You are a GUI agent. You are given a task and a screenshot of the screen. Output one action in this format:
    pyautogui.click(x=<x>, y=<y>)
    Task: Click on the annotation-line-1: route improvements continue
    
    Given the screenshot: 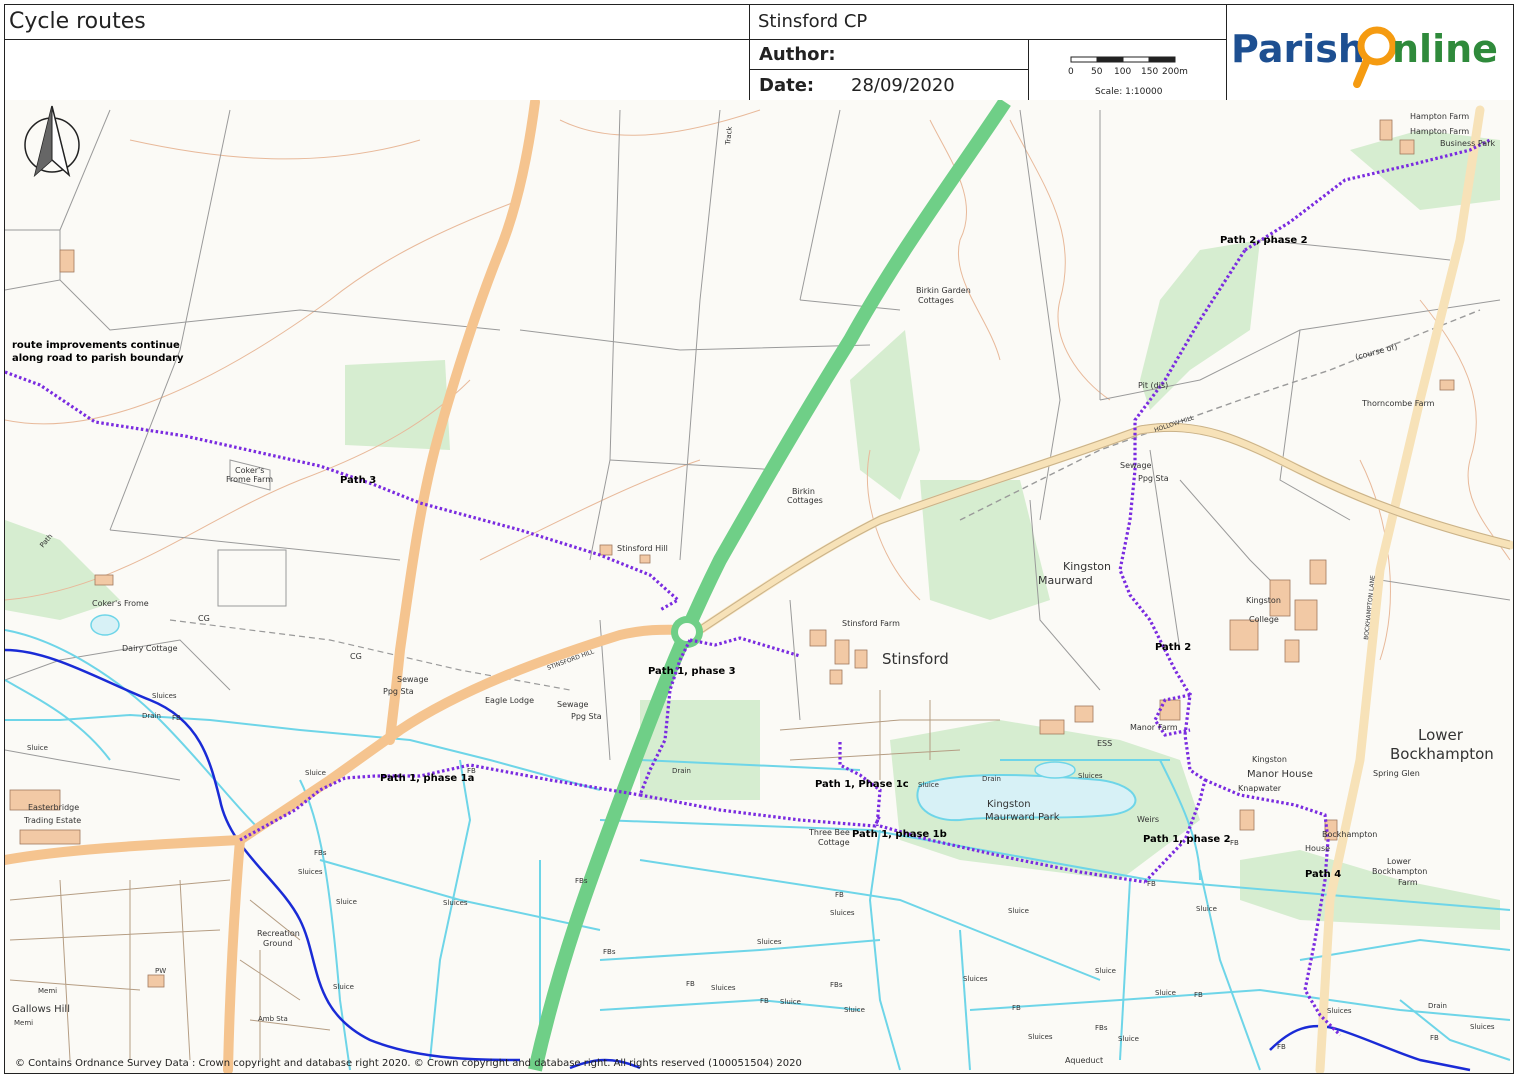 What is the action you would take?
    pyautogui.click(x=96, y=345)
    